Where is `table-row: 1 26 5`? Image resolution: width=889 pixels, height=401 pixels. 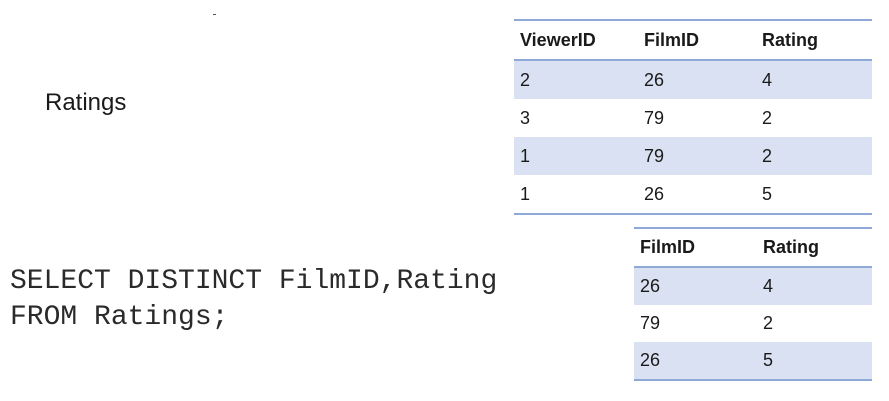 table-row: 1 26 5 is located at coordinates (693, 195).